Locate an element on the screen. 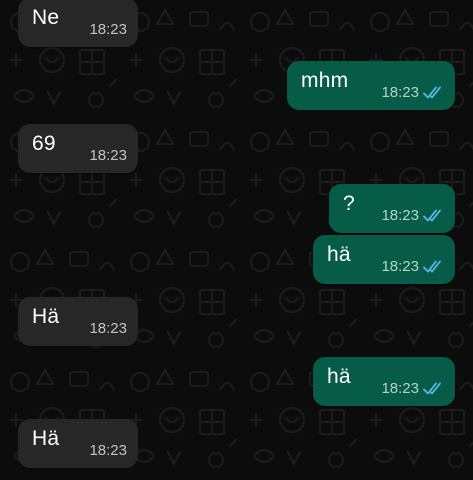  message-bubble-incoming: Ne 18:23 is located at coordinates (78, 23).